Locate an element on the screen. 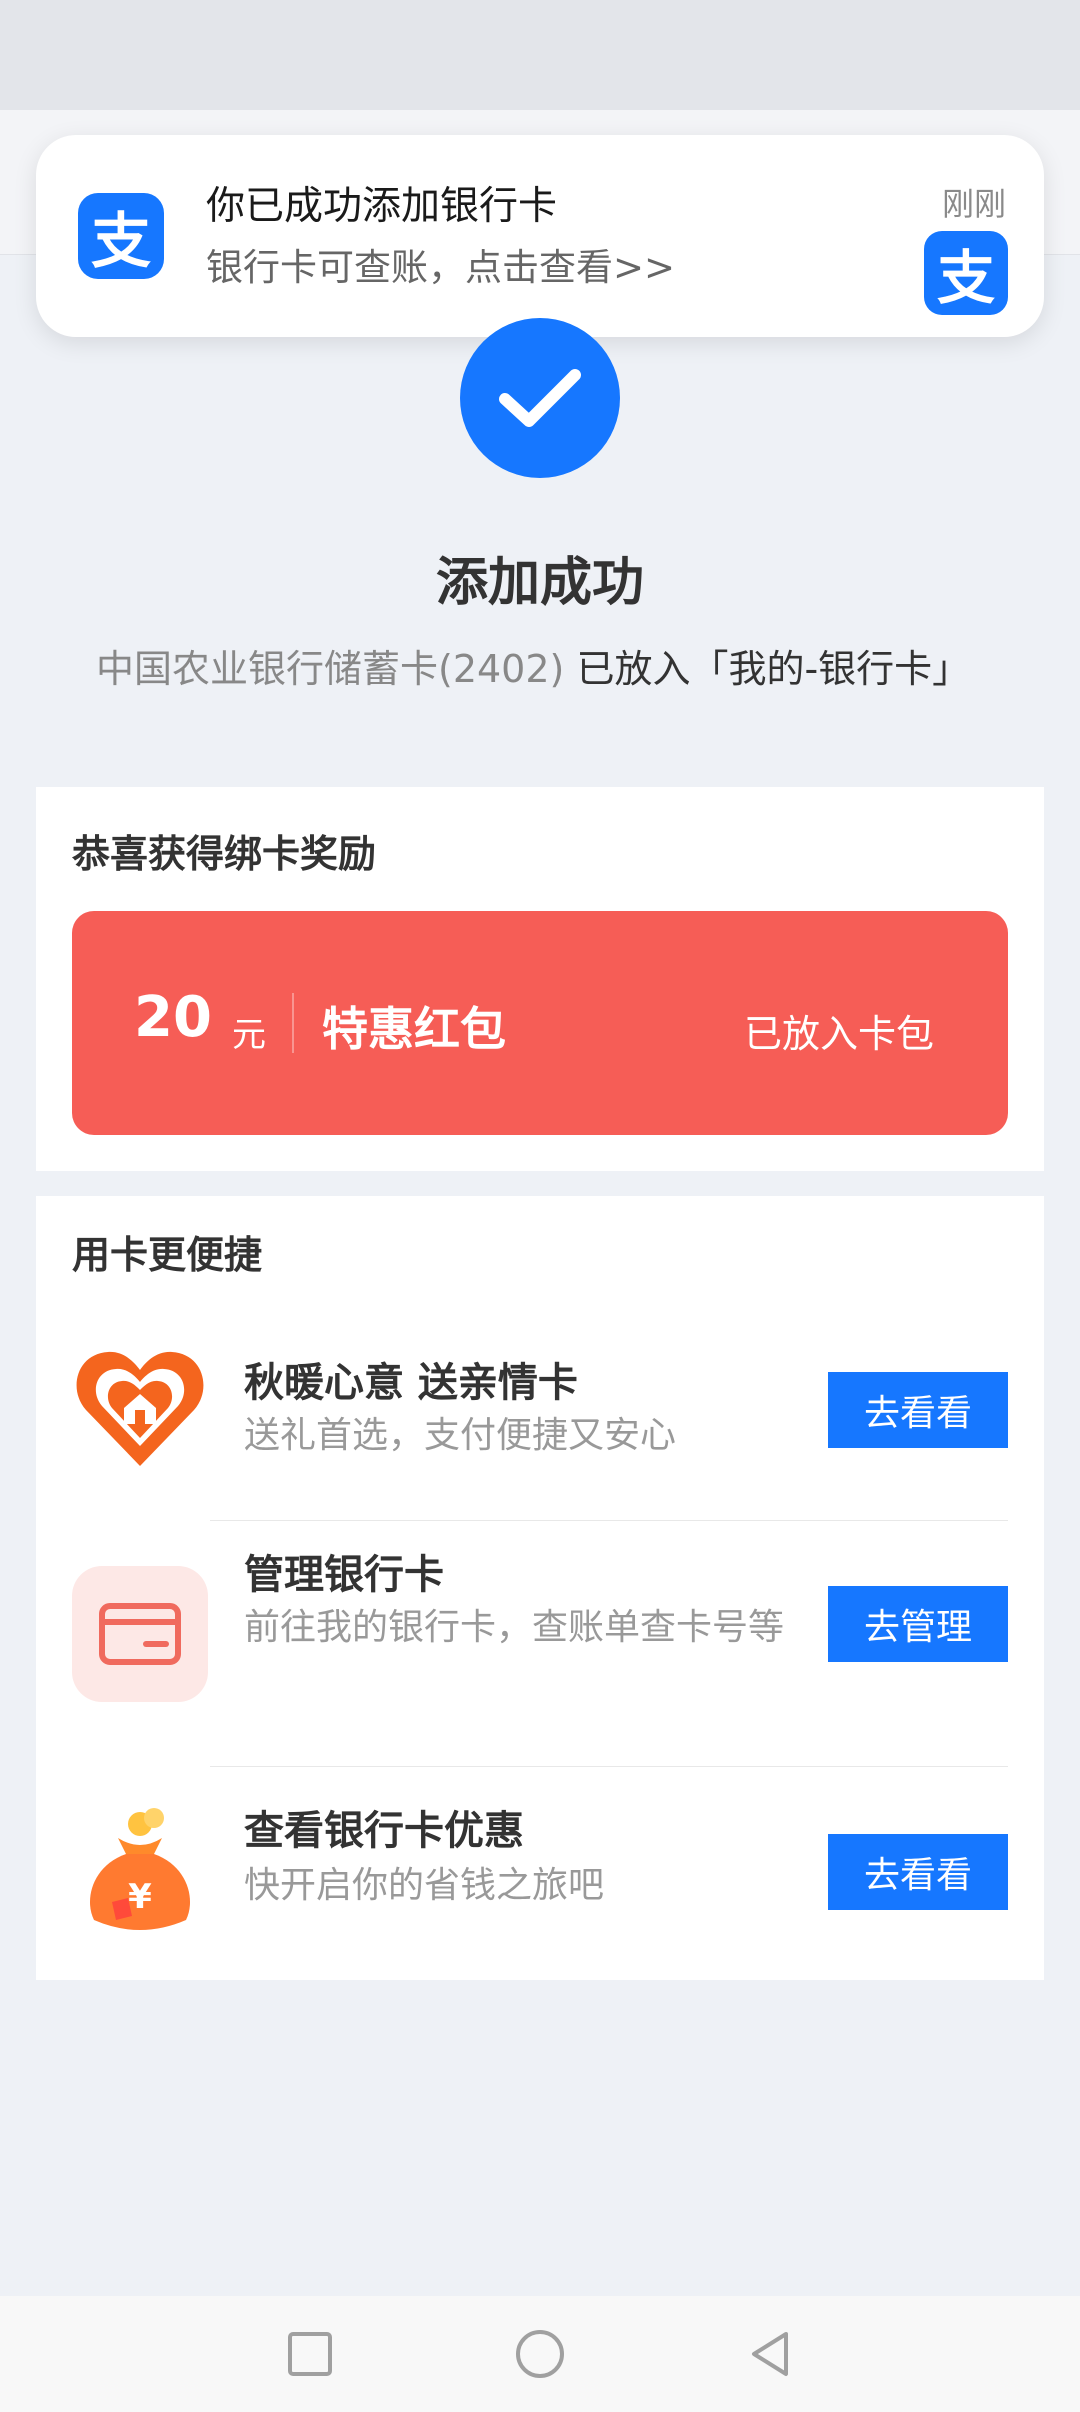 This screenshot has width=1080, height=2412. heart-home-icon is located at coordinates (140, 1408).